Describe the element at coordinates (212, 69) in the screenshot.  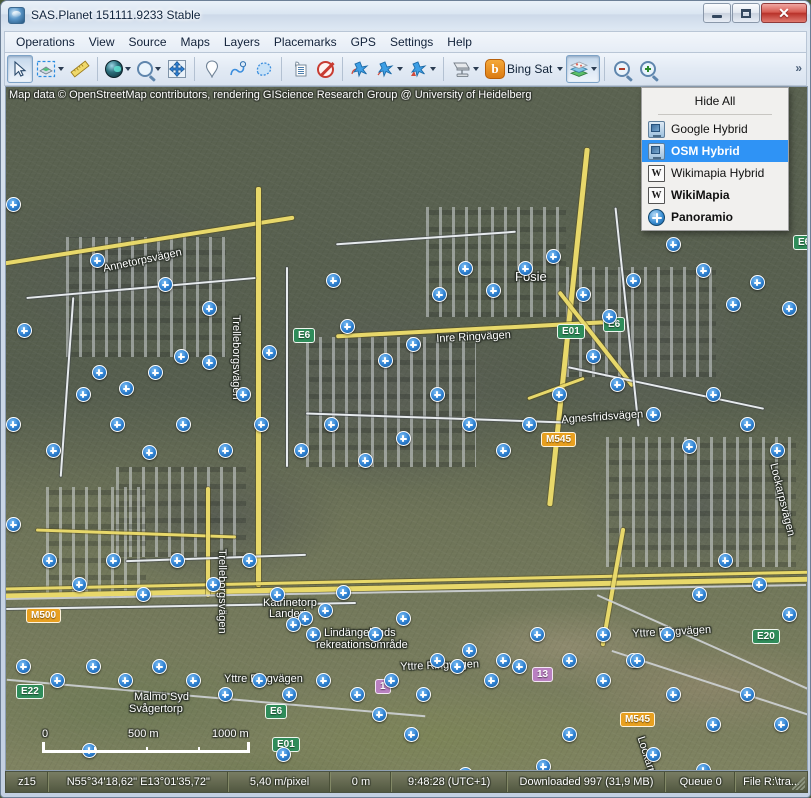
I see `add-placemark-button` at that location.